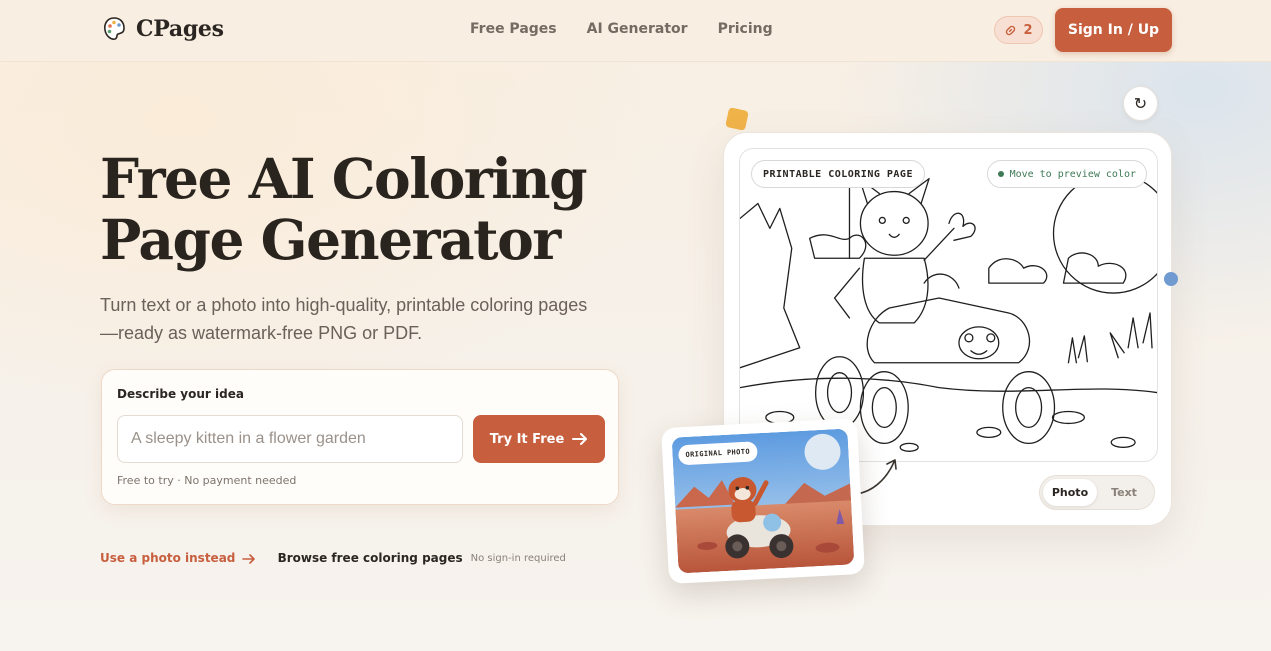  I want to click on use-photo-label: Use a photo instead, so click(168, 558).